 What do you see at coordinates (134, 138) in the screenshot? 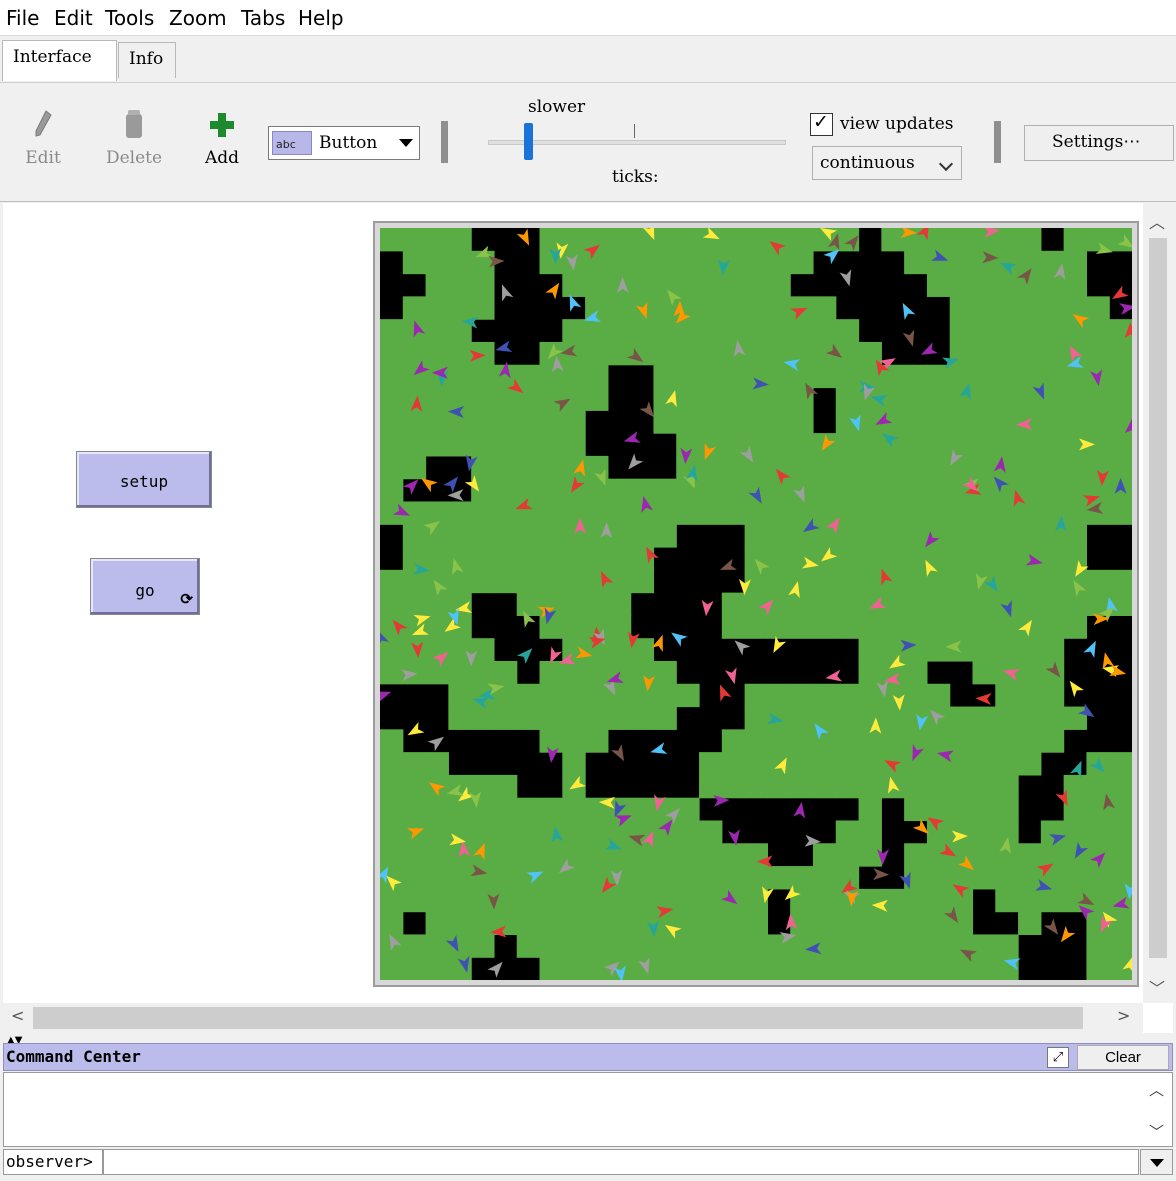
I see `delete-button: Delete` at bounding box center [134, 138].